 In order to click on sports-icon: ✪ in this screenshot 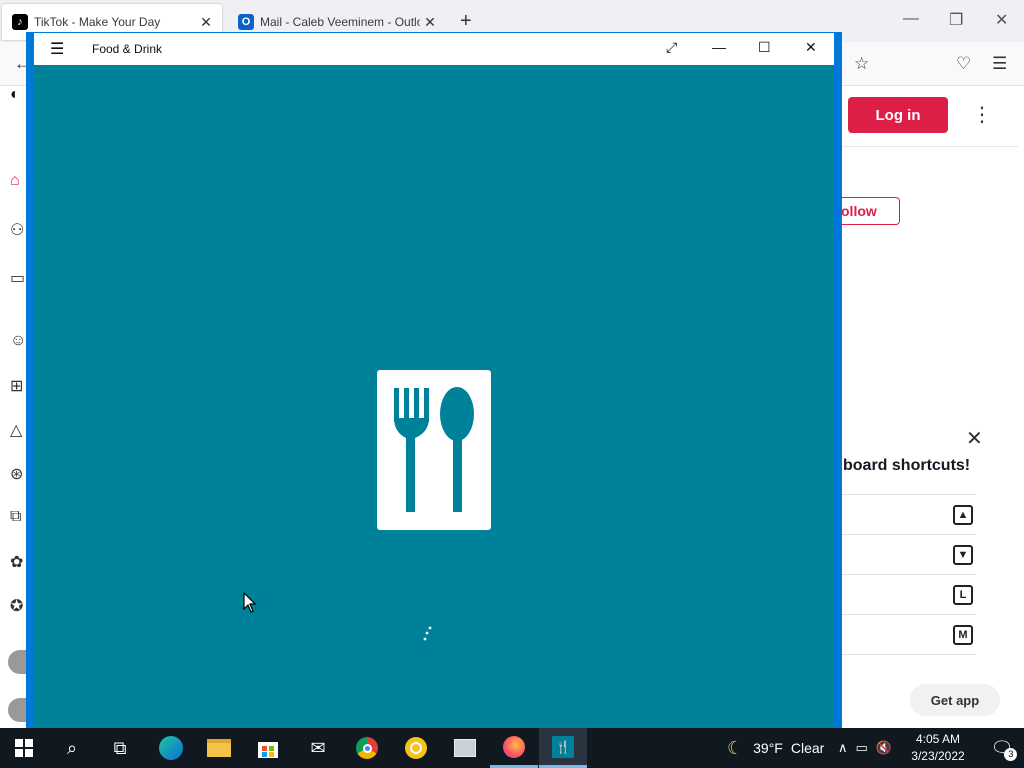, I will do `click(16, 606)`.